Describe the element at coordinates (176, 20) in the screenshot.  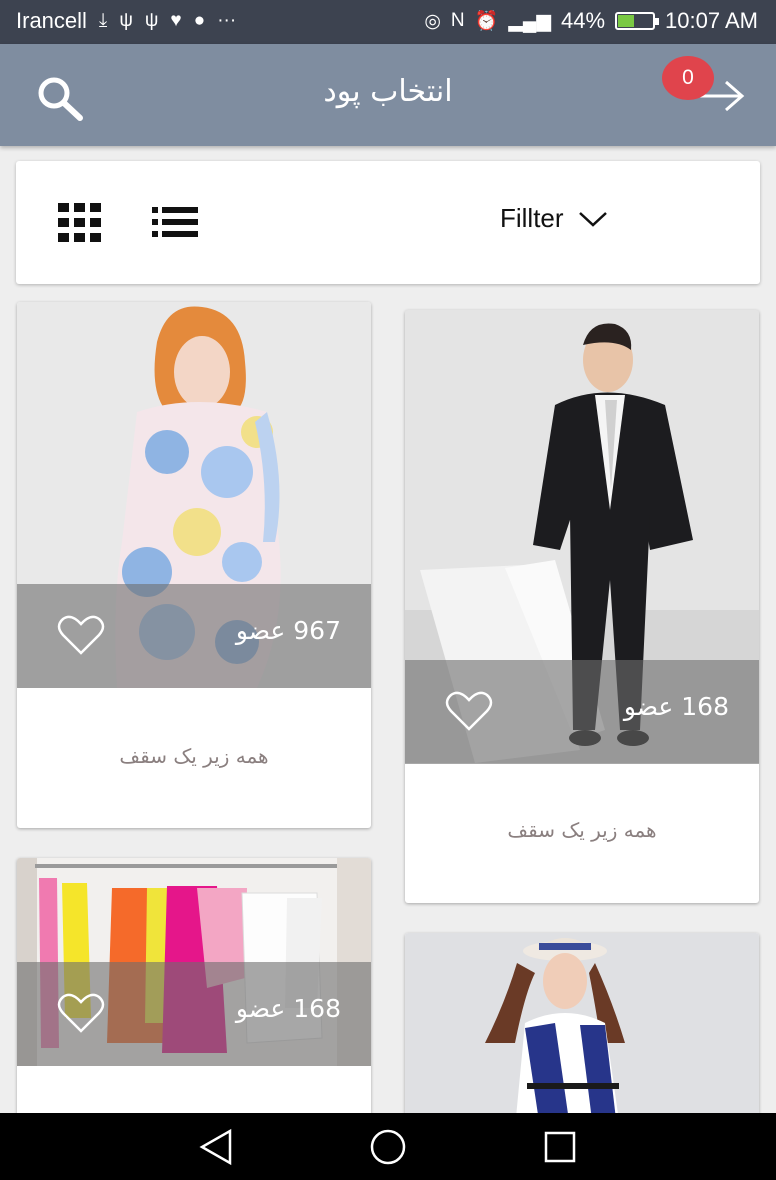
I see `health-icon: ♥` at that location.